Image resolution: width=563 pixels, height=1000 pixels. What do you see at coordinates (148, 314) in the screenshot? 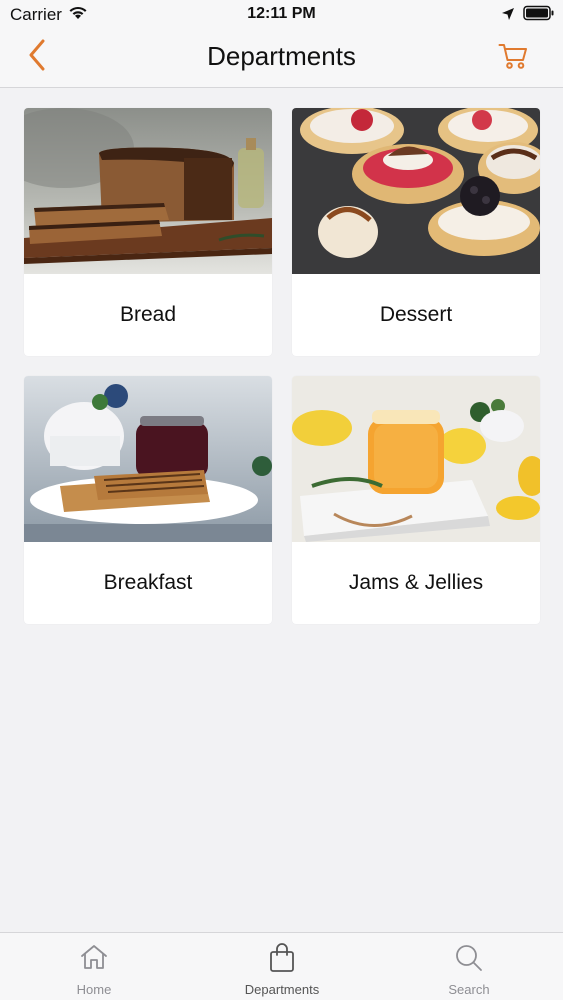
I see `department-label: Bread` at bounding box center [148, 314].